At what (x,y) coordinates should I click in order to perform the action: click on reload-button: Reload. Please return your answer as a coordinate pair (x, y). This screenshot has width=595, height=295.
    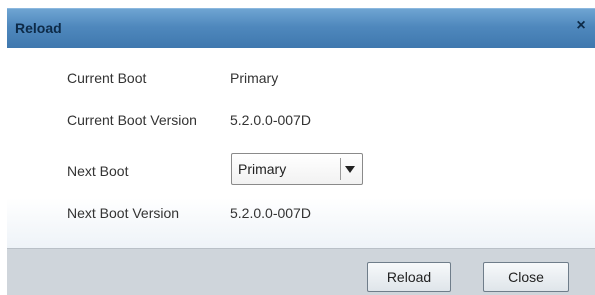
    Looking at the image, I should click on (409, 277).